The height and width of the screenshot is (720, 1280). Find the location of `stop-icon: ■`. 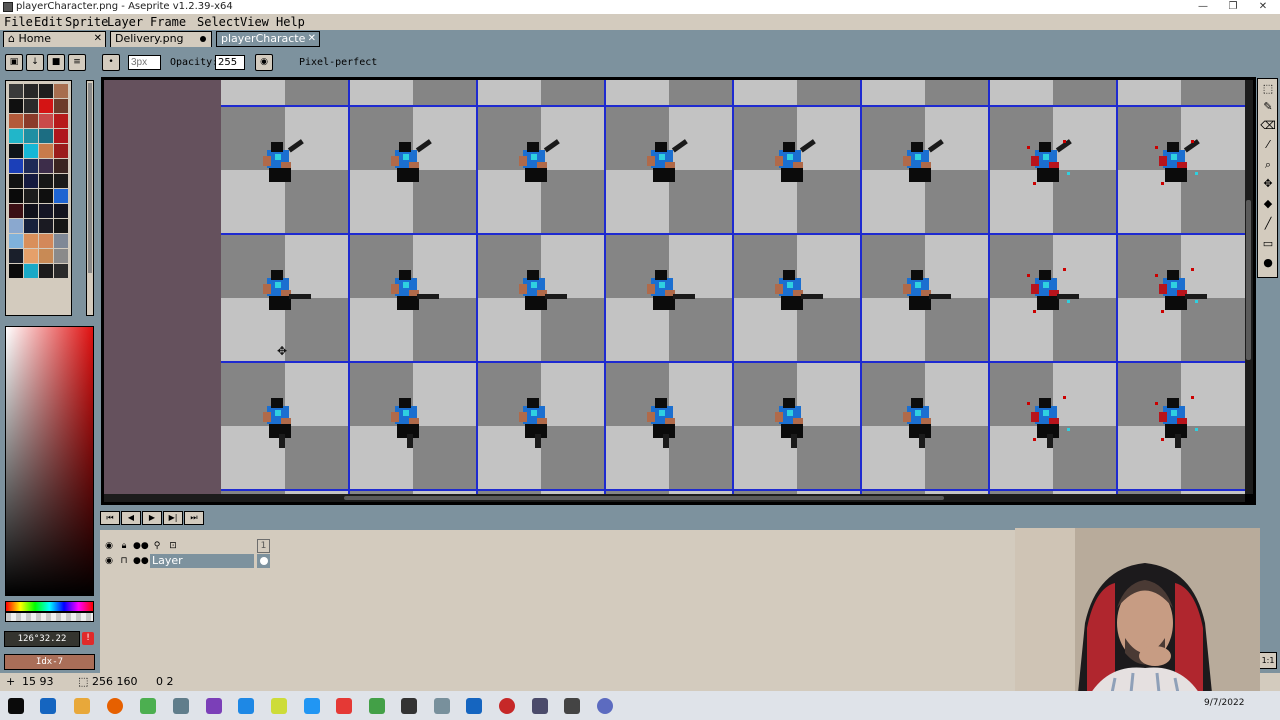

stop-icon: ■ is located at coordinates (56, 62).